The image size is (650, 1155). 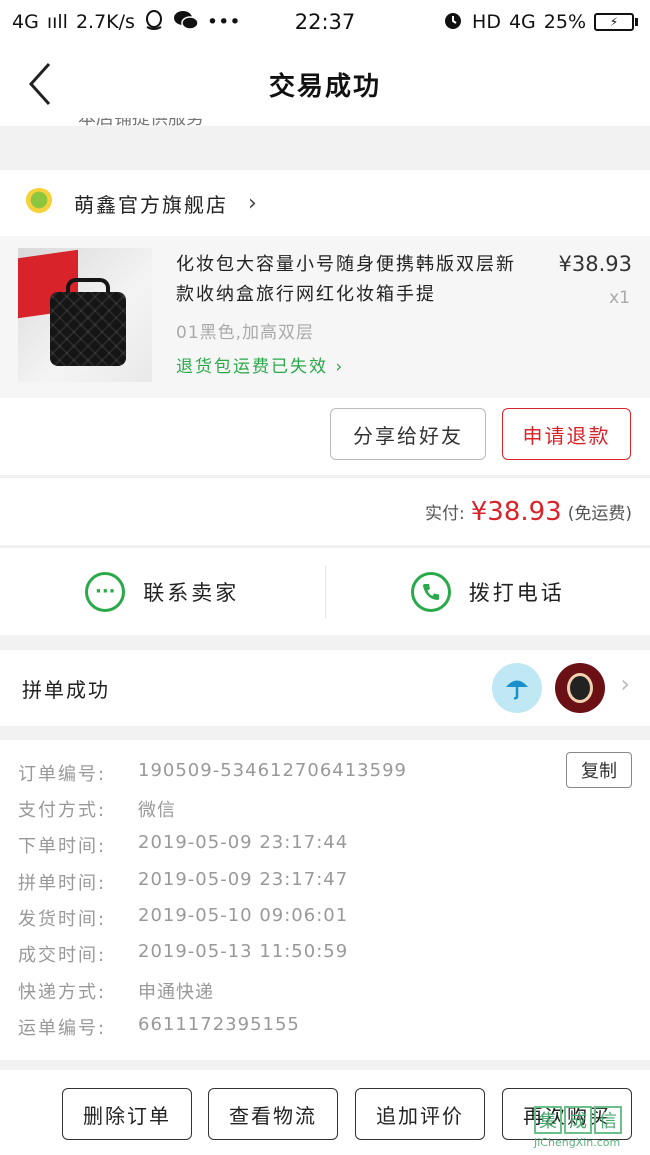 I want to click on detail-value: 申通快递, so click(x=176, y=992).